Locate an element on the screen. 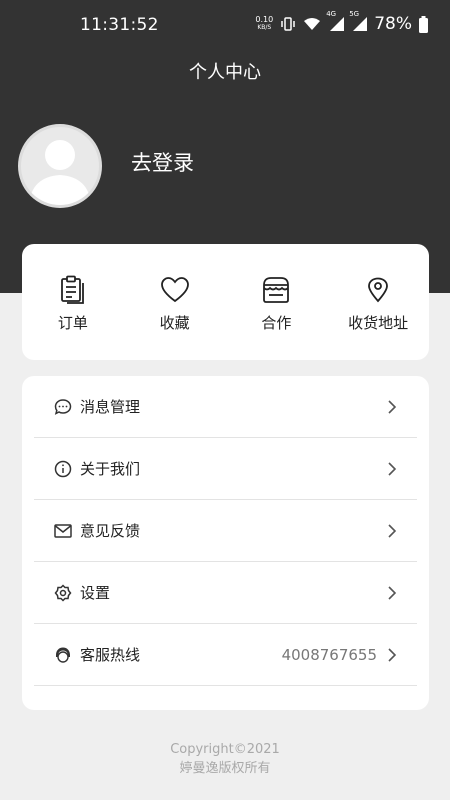  quick-actions-card: 订单 收藏 合作 收货地址 is located at coordinates (225, 302).